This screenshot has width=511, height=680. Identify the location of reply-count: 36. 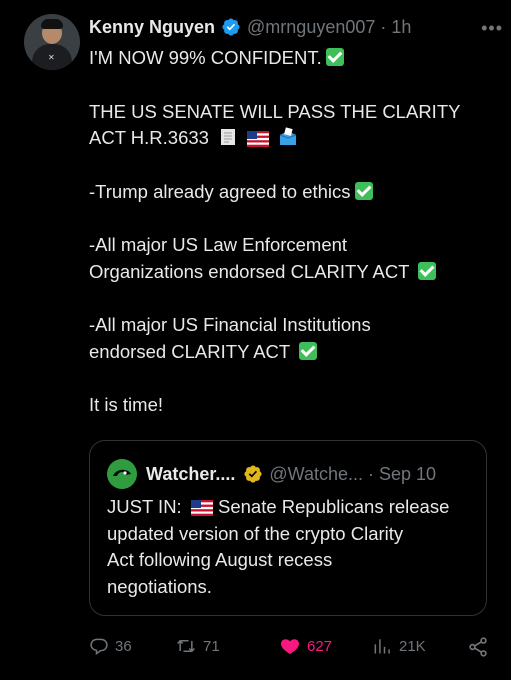
(123, 646).